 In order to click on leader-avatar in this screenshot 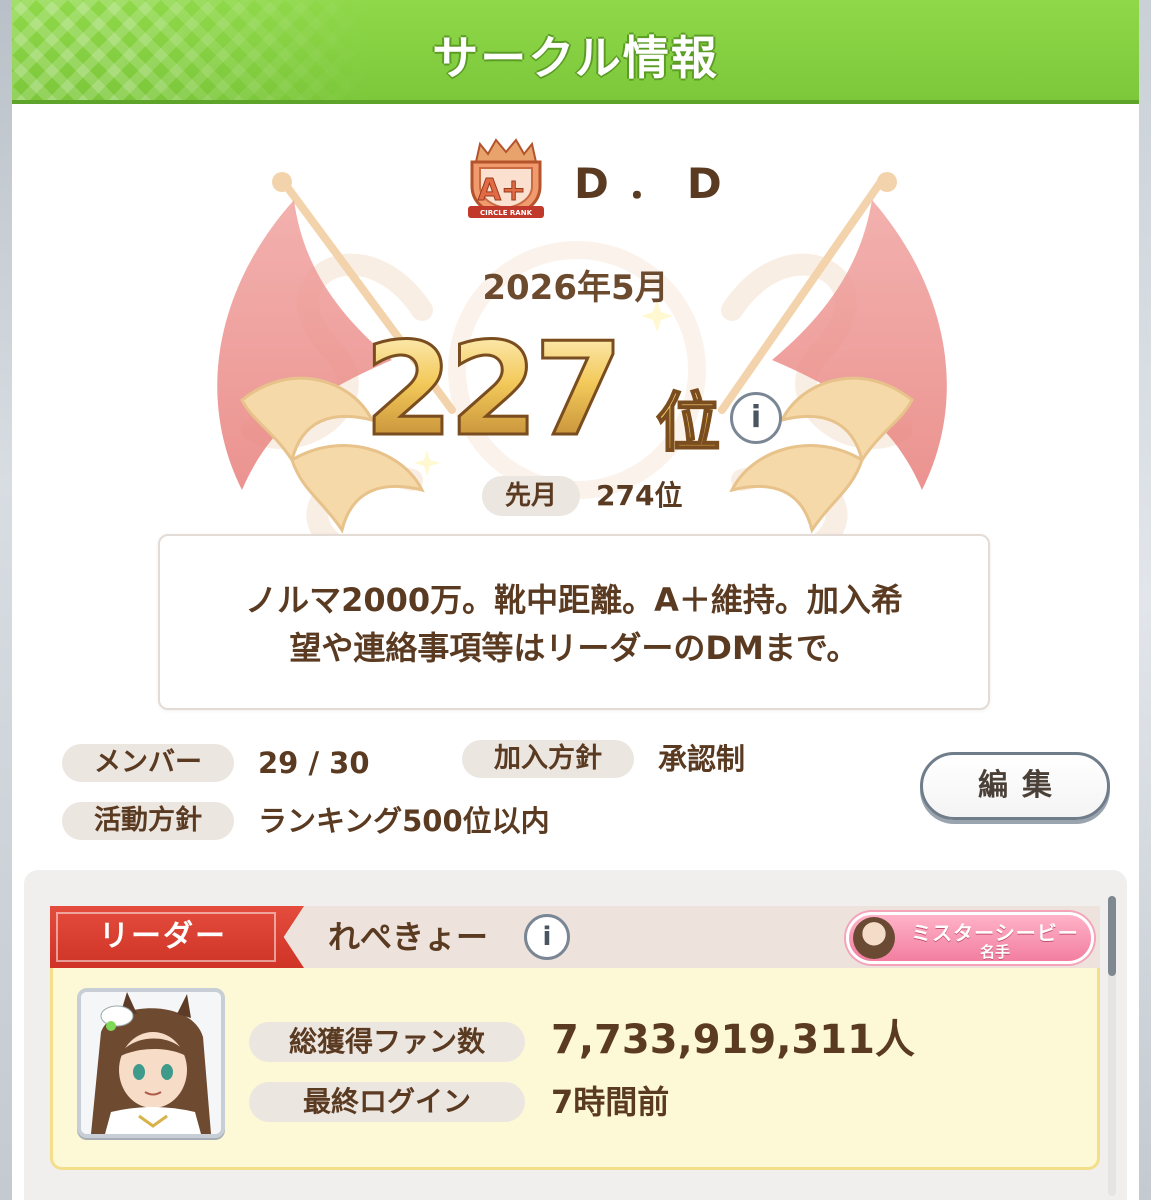, I will do `click(151, 1063)`.